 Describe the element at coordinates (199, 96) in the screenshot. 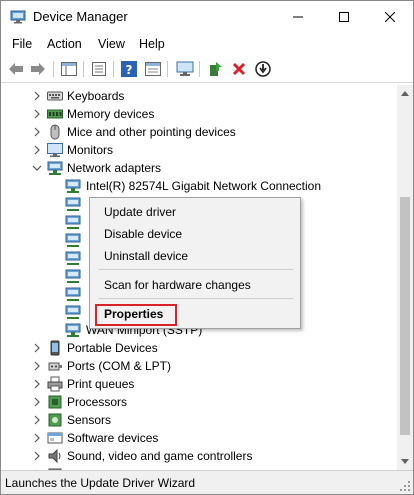

I see `tree-item-keyboards: Keyboards` at that location.